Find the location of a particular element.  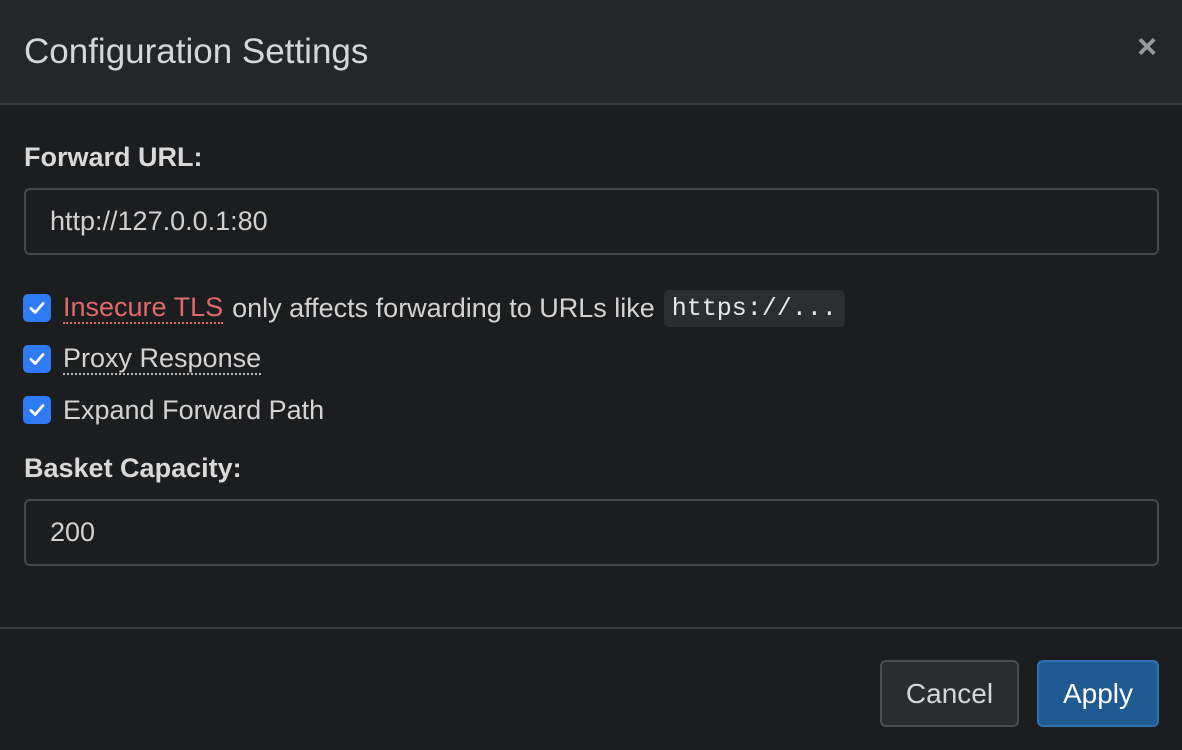

proxy-response-checkbox is located at coordinates (37, 359).